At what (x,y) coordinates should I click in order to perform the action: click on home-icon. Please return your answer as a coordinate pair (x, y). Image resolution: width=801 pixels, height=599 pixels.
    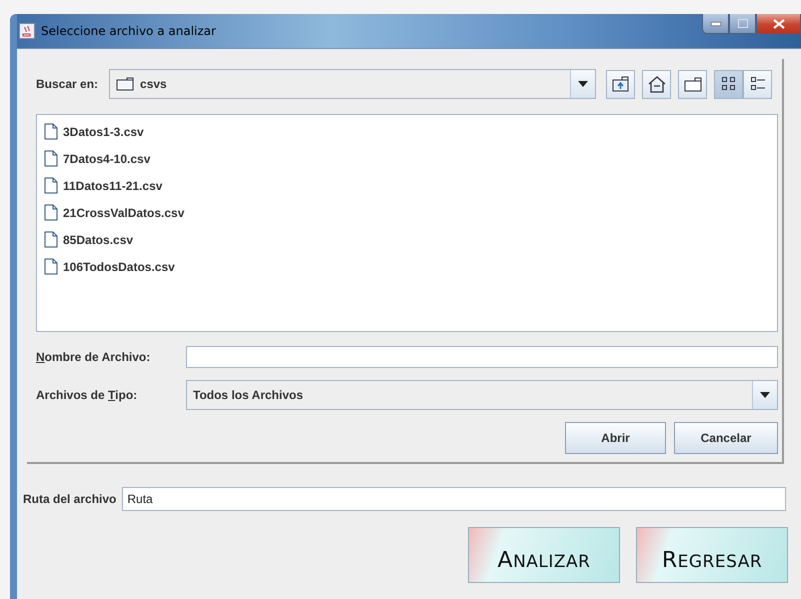
    Looking at the image, I should click on (657, 84).